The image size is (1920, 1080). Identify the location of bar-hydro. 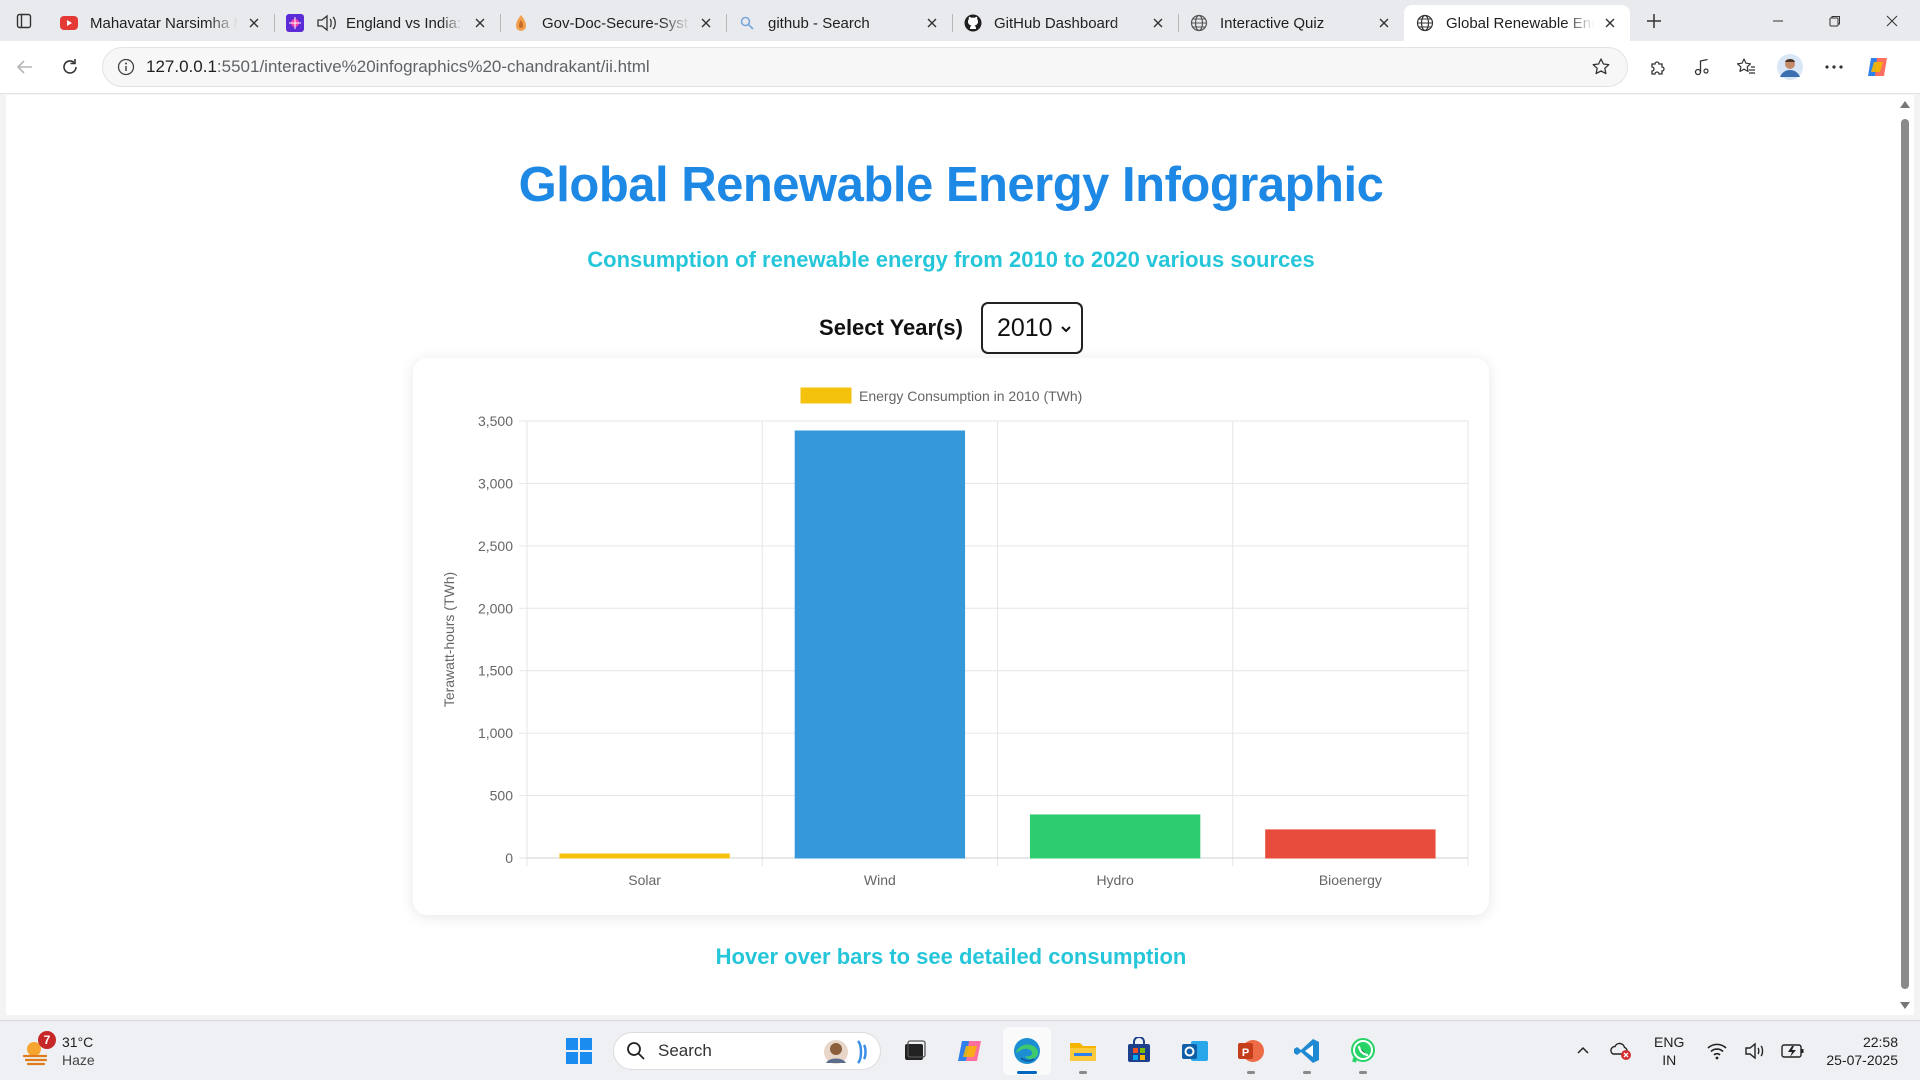
(1115, 836).